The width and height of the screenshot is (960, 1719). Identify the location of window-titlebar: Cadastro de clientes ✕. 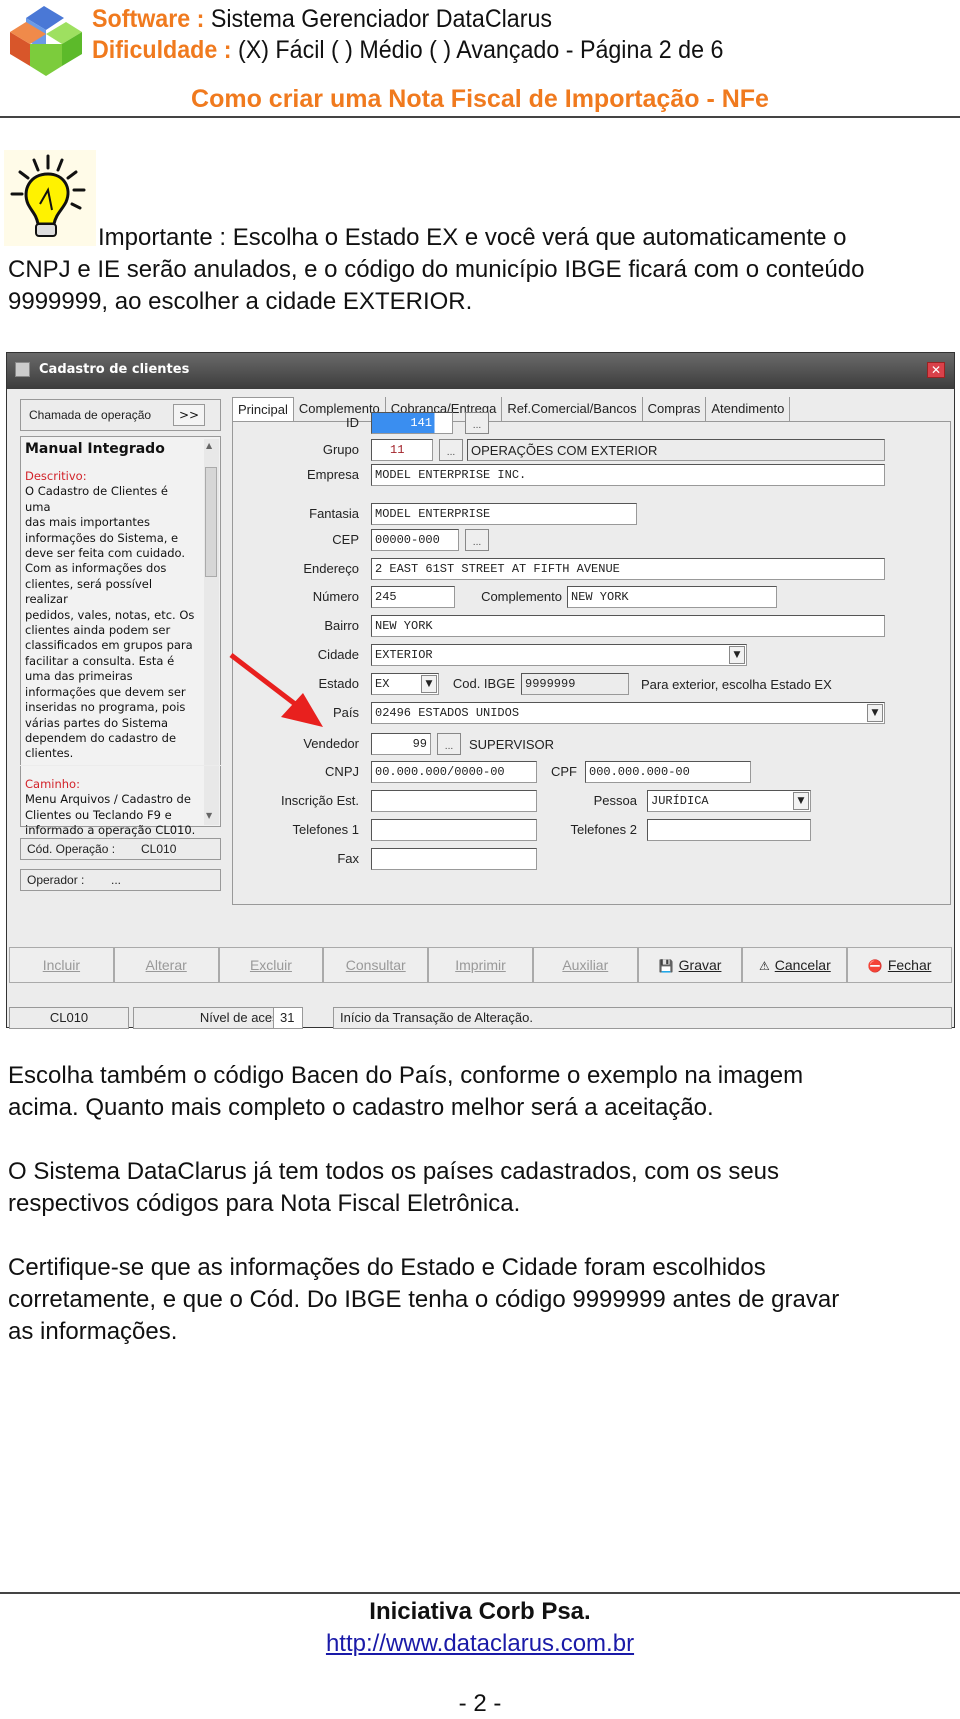
(480, 371).